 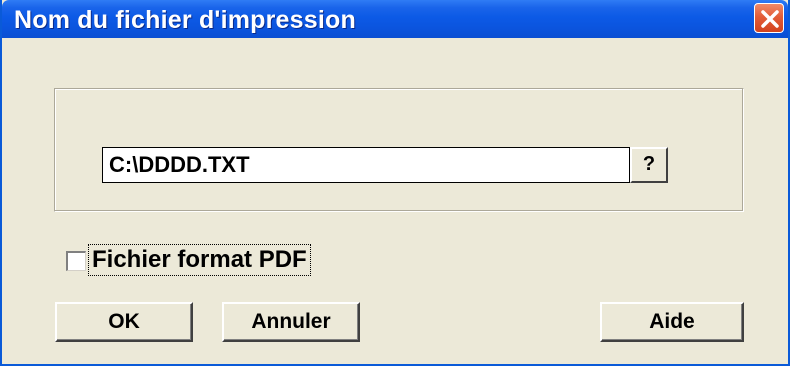 What do you see at coordinates (672, 322) in the screenshot?
I see `help-button: Aide` at bounding box center [672, 322].